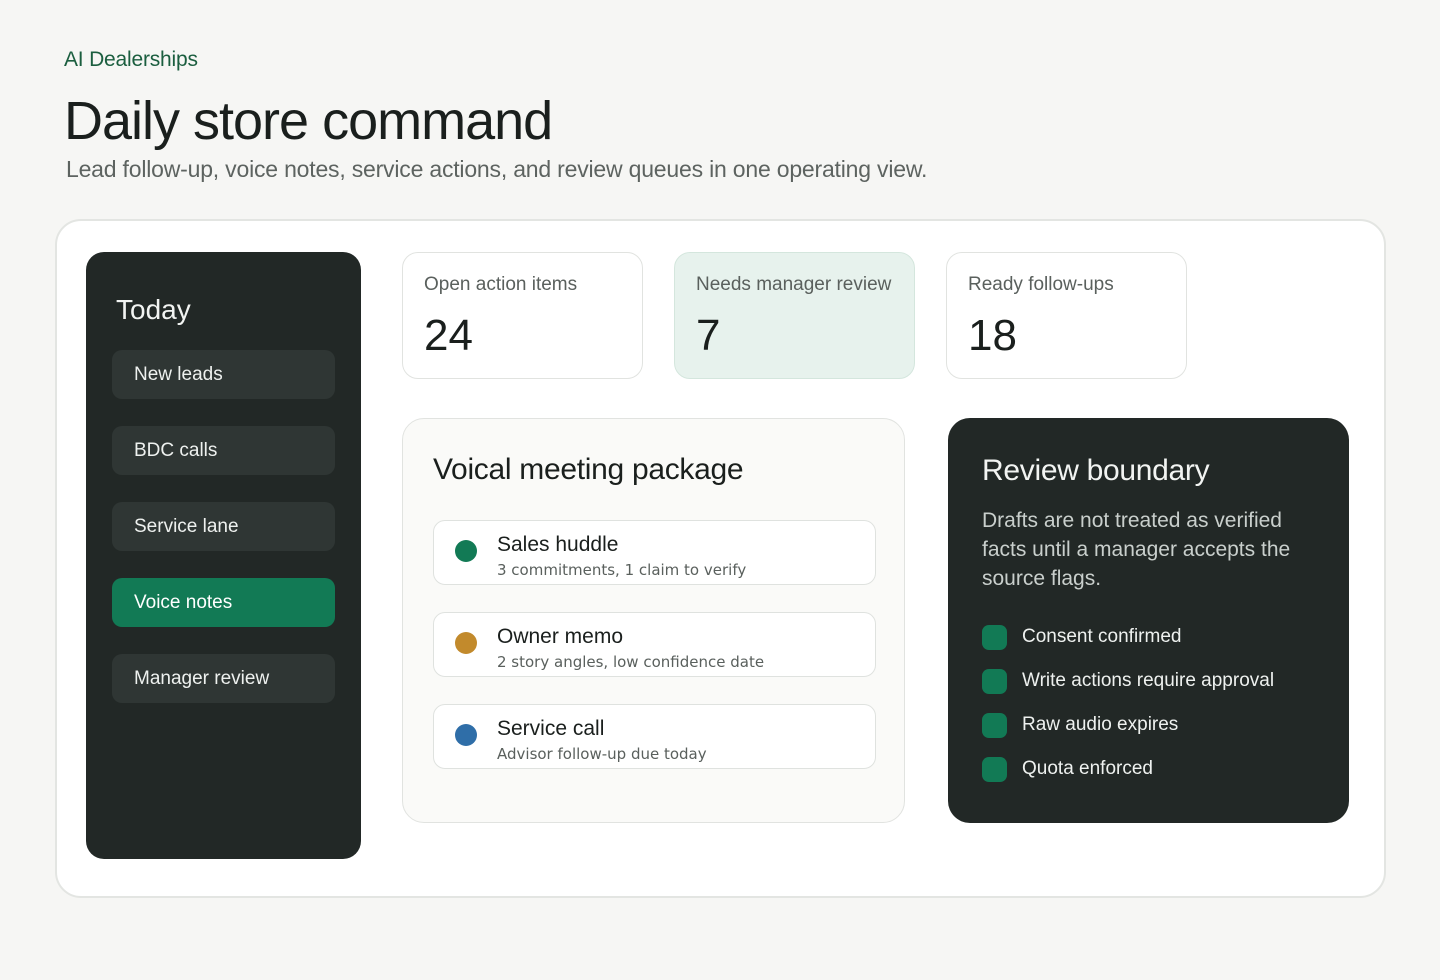  What do you see at coordinates (183, 602) in the screenshot?
I see `sidebar-item-label: Voice notes` at bounding box center [183, 602].